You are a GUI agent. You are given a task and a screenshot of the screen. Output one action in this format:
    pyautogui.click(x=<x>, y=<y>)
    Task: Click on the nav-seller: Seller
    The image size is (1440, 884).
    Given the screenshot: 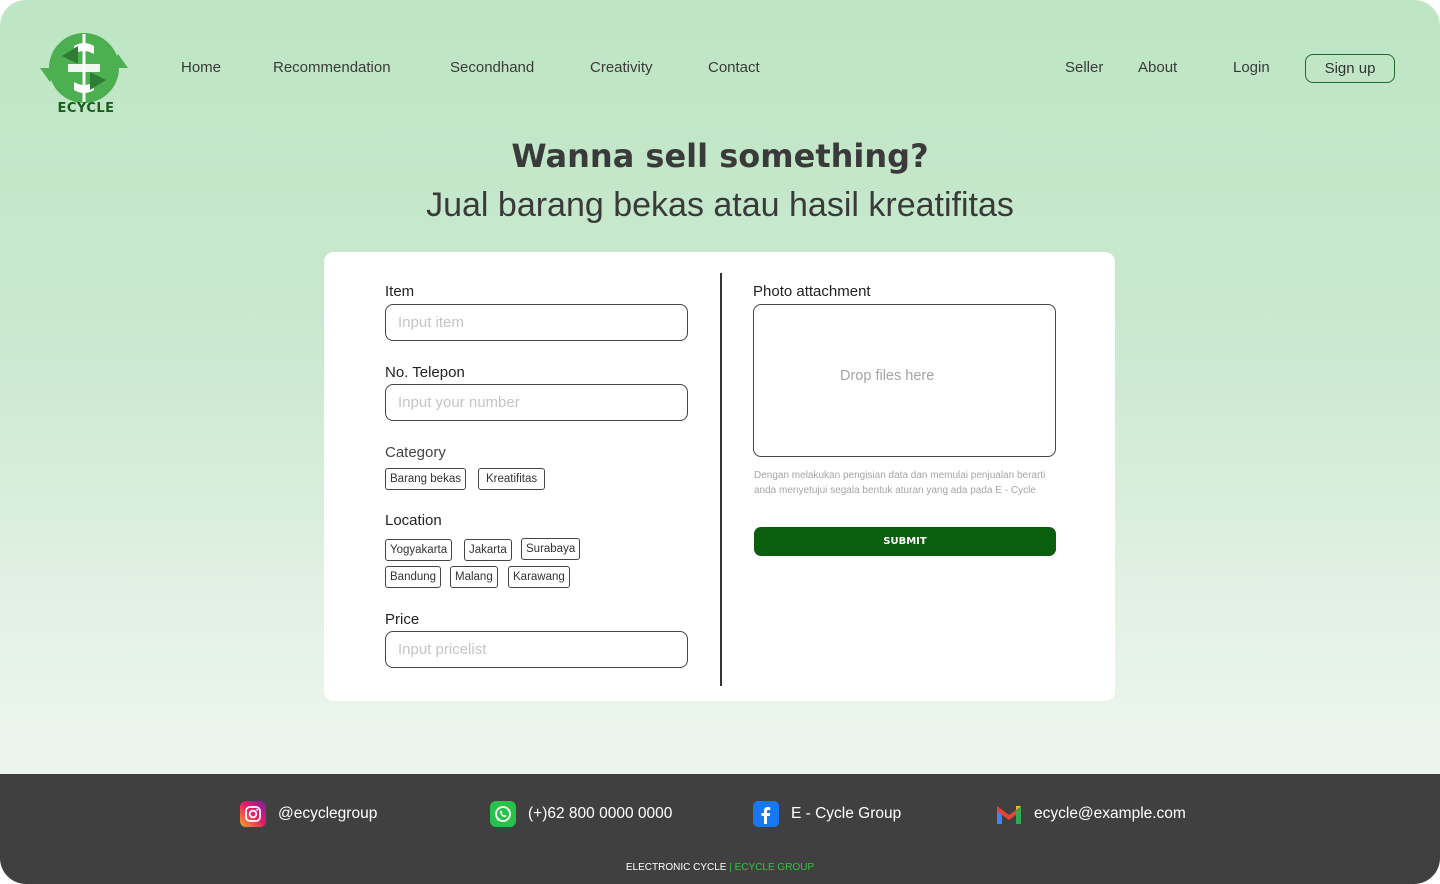 What is the action you would take?
    pyautogui.click(x=1084, y=67)
    